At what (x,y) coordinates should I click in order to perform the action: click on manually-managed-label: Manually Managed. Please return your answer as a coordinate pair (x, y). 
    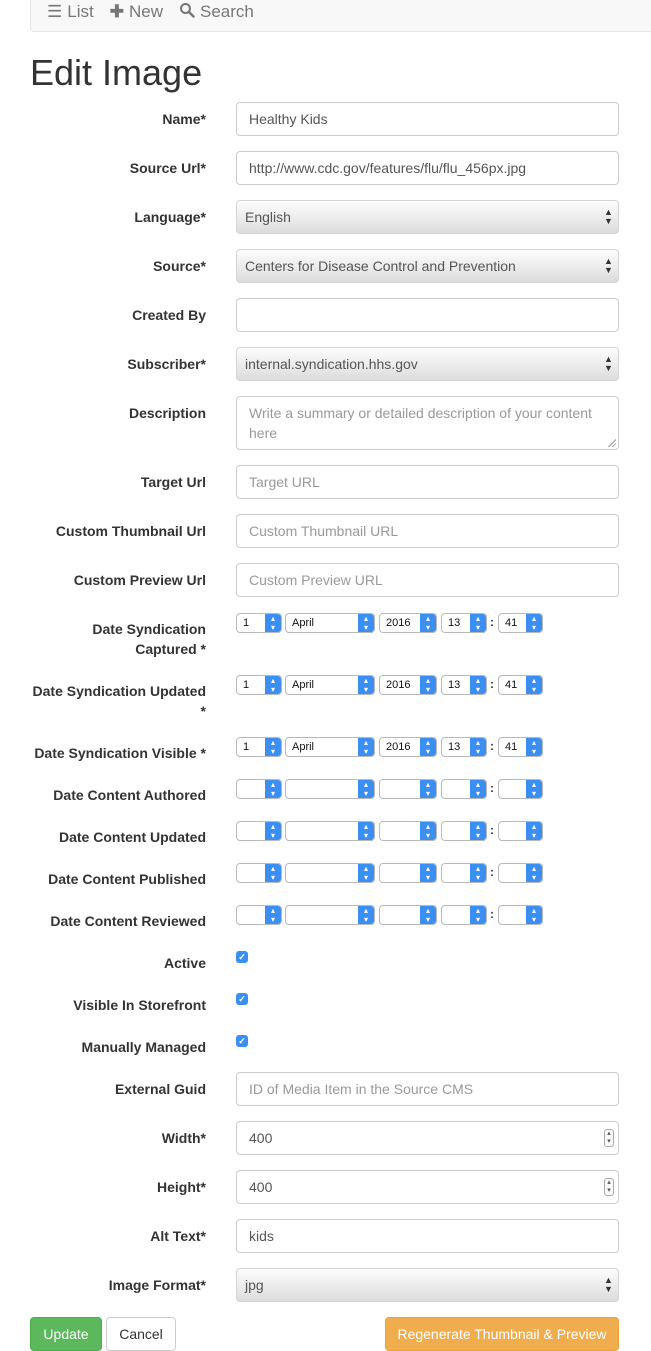
    Looking at the image, I should click on (143, 1047).